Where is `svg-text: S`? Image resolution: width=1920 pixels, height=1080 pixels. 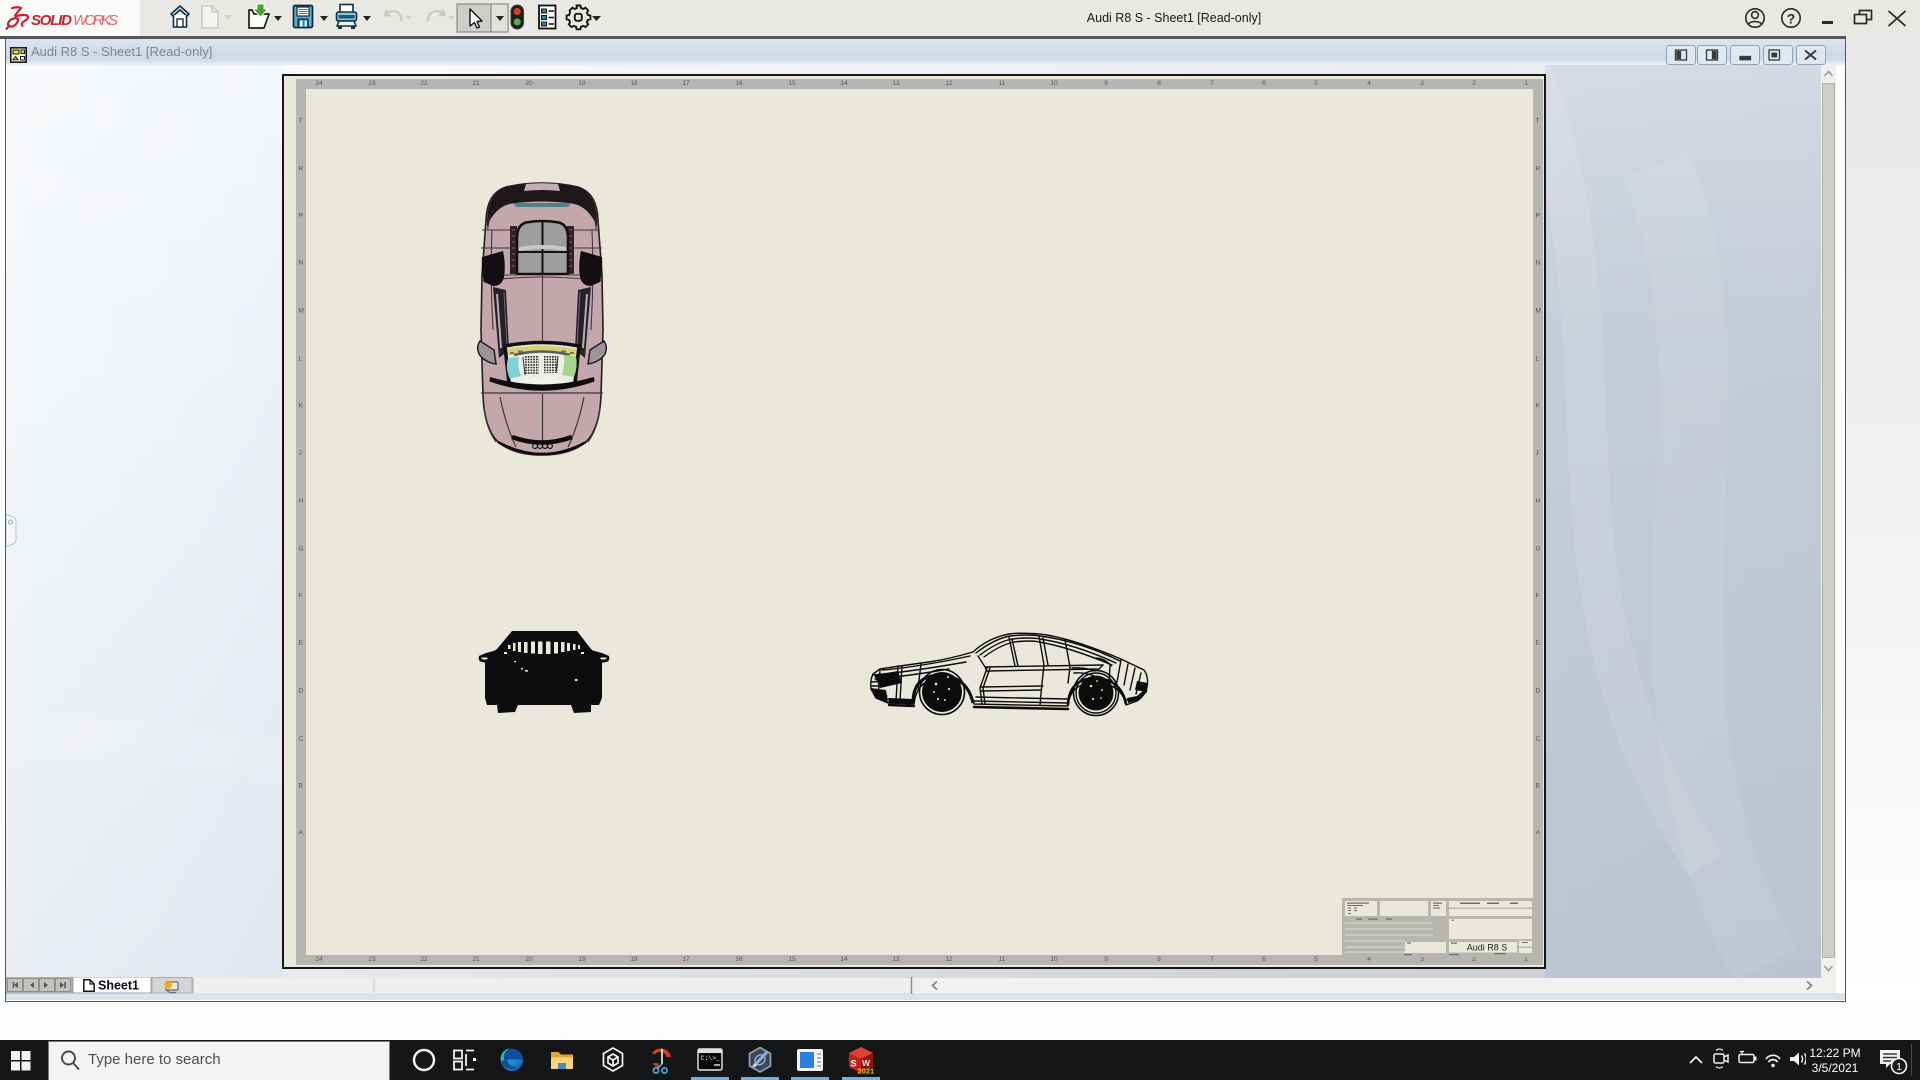 svg-text: S is located at coordinates (854, 1064).